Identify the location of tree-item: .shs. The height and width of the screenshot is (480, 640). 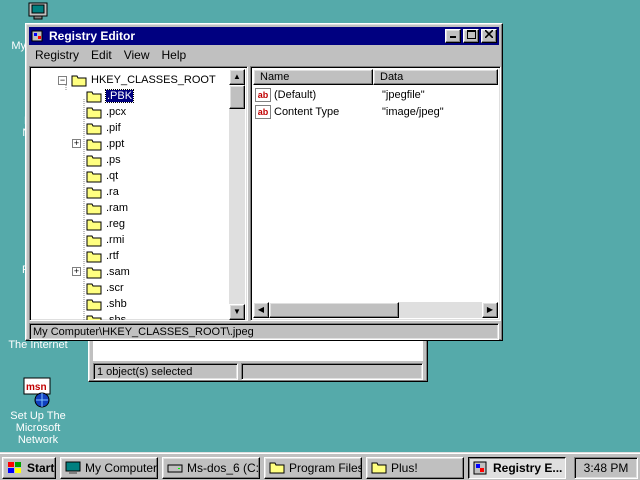
(106, 316).